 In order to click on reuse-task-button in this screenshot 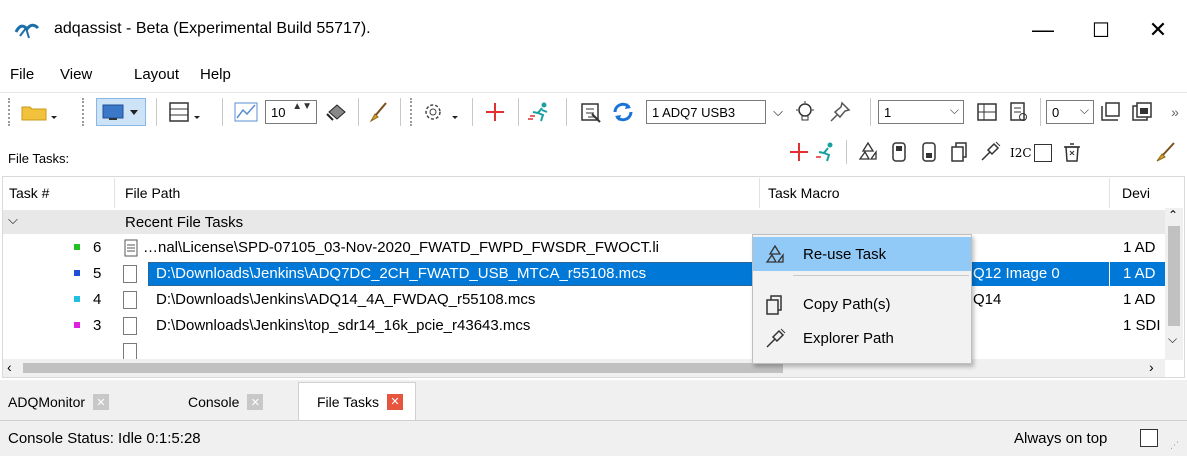, I will do `click(868, 152)`.